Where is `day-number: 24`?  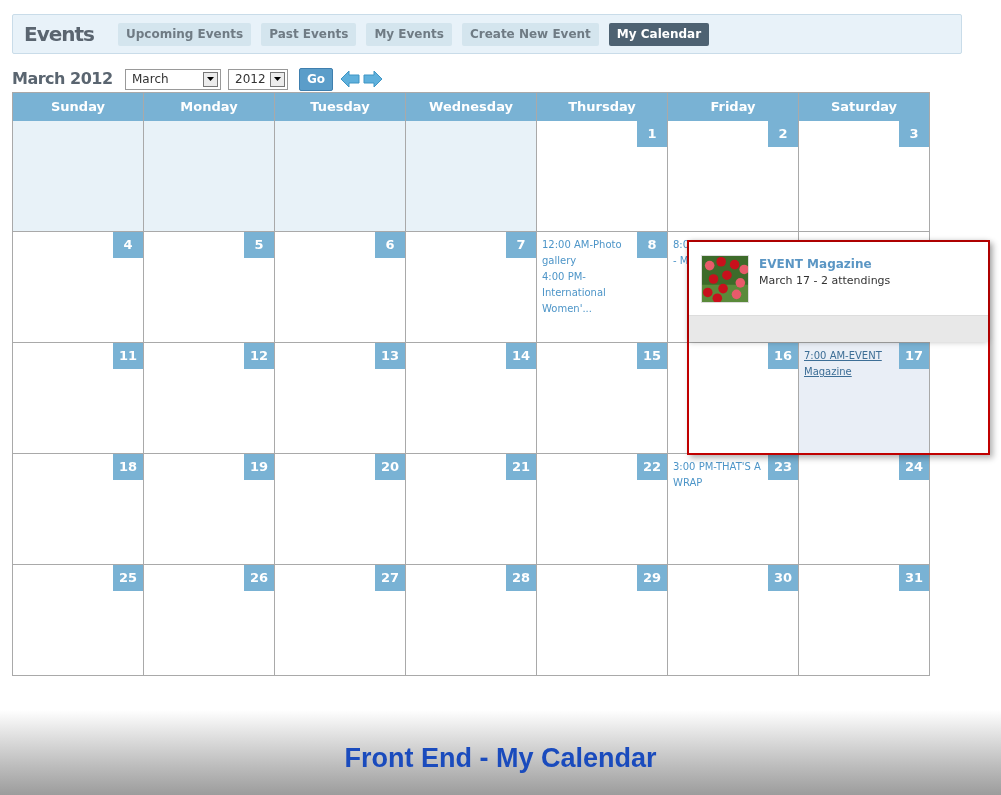
day-number: 24 is located at coordinates (914, 467).